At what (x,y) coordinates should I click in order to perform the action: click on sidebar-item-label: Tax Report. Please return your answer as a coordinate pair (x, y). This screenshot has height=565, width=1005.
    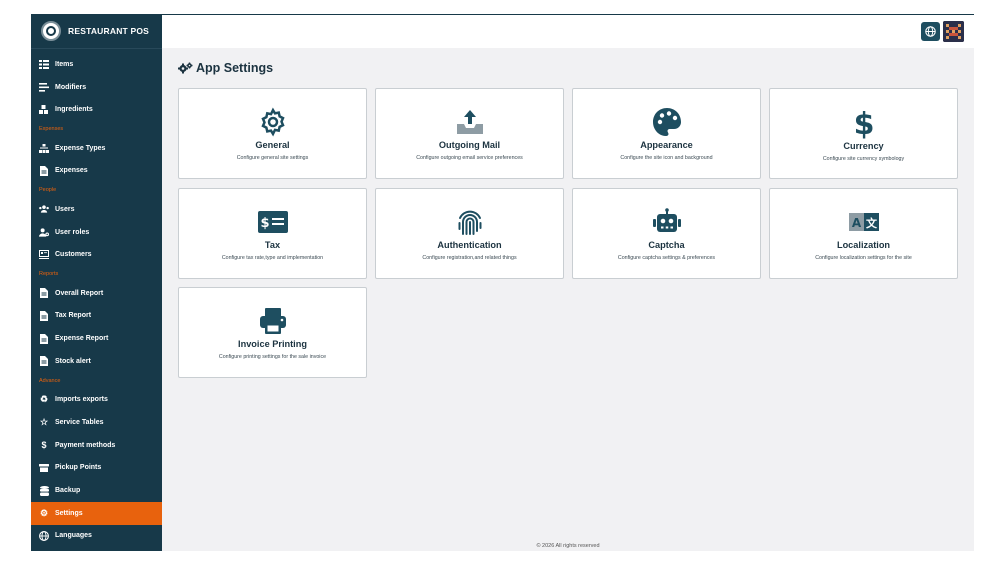
    Looking at the image, I should click on (73, 316).